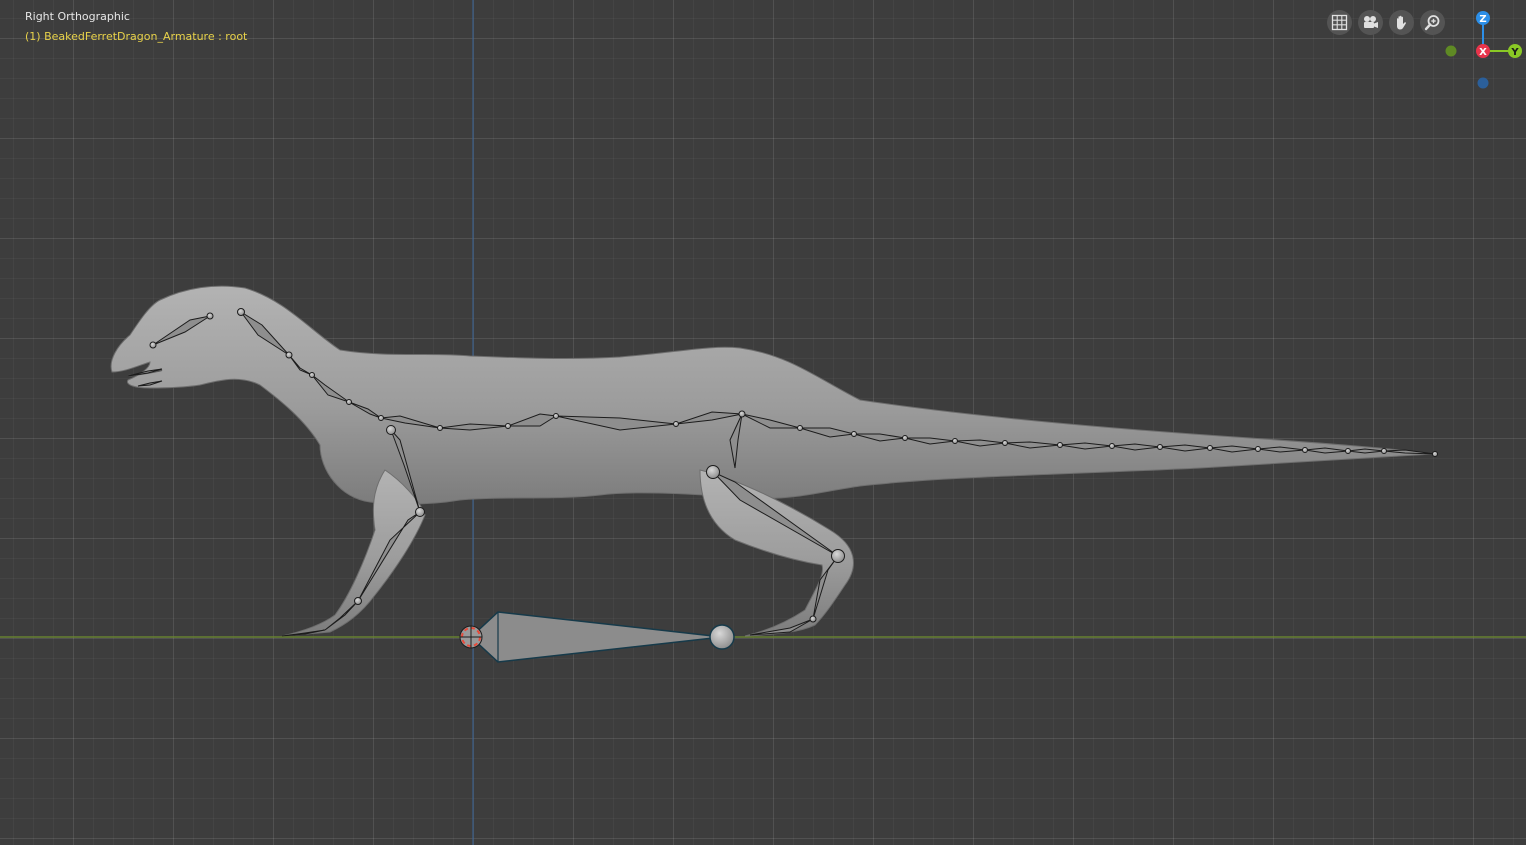 The image size is (1526, 845). I want to click on zoom-icon, so click(1432, 23).